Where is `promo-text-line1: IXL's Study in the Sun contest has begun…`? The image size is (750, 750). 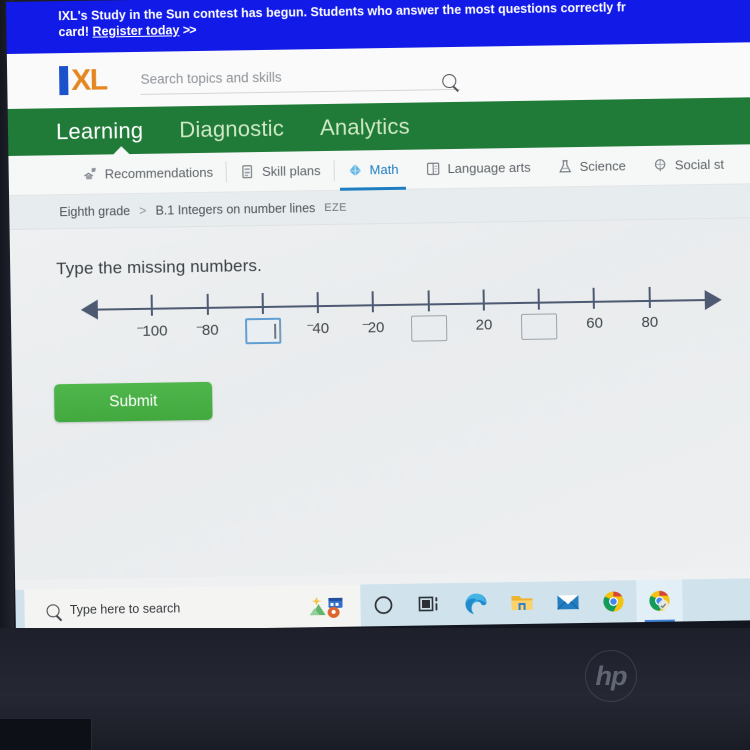
promo-text-line1: IXL's Study in the Sun contest has begun… is located at coordinates (342, 12).